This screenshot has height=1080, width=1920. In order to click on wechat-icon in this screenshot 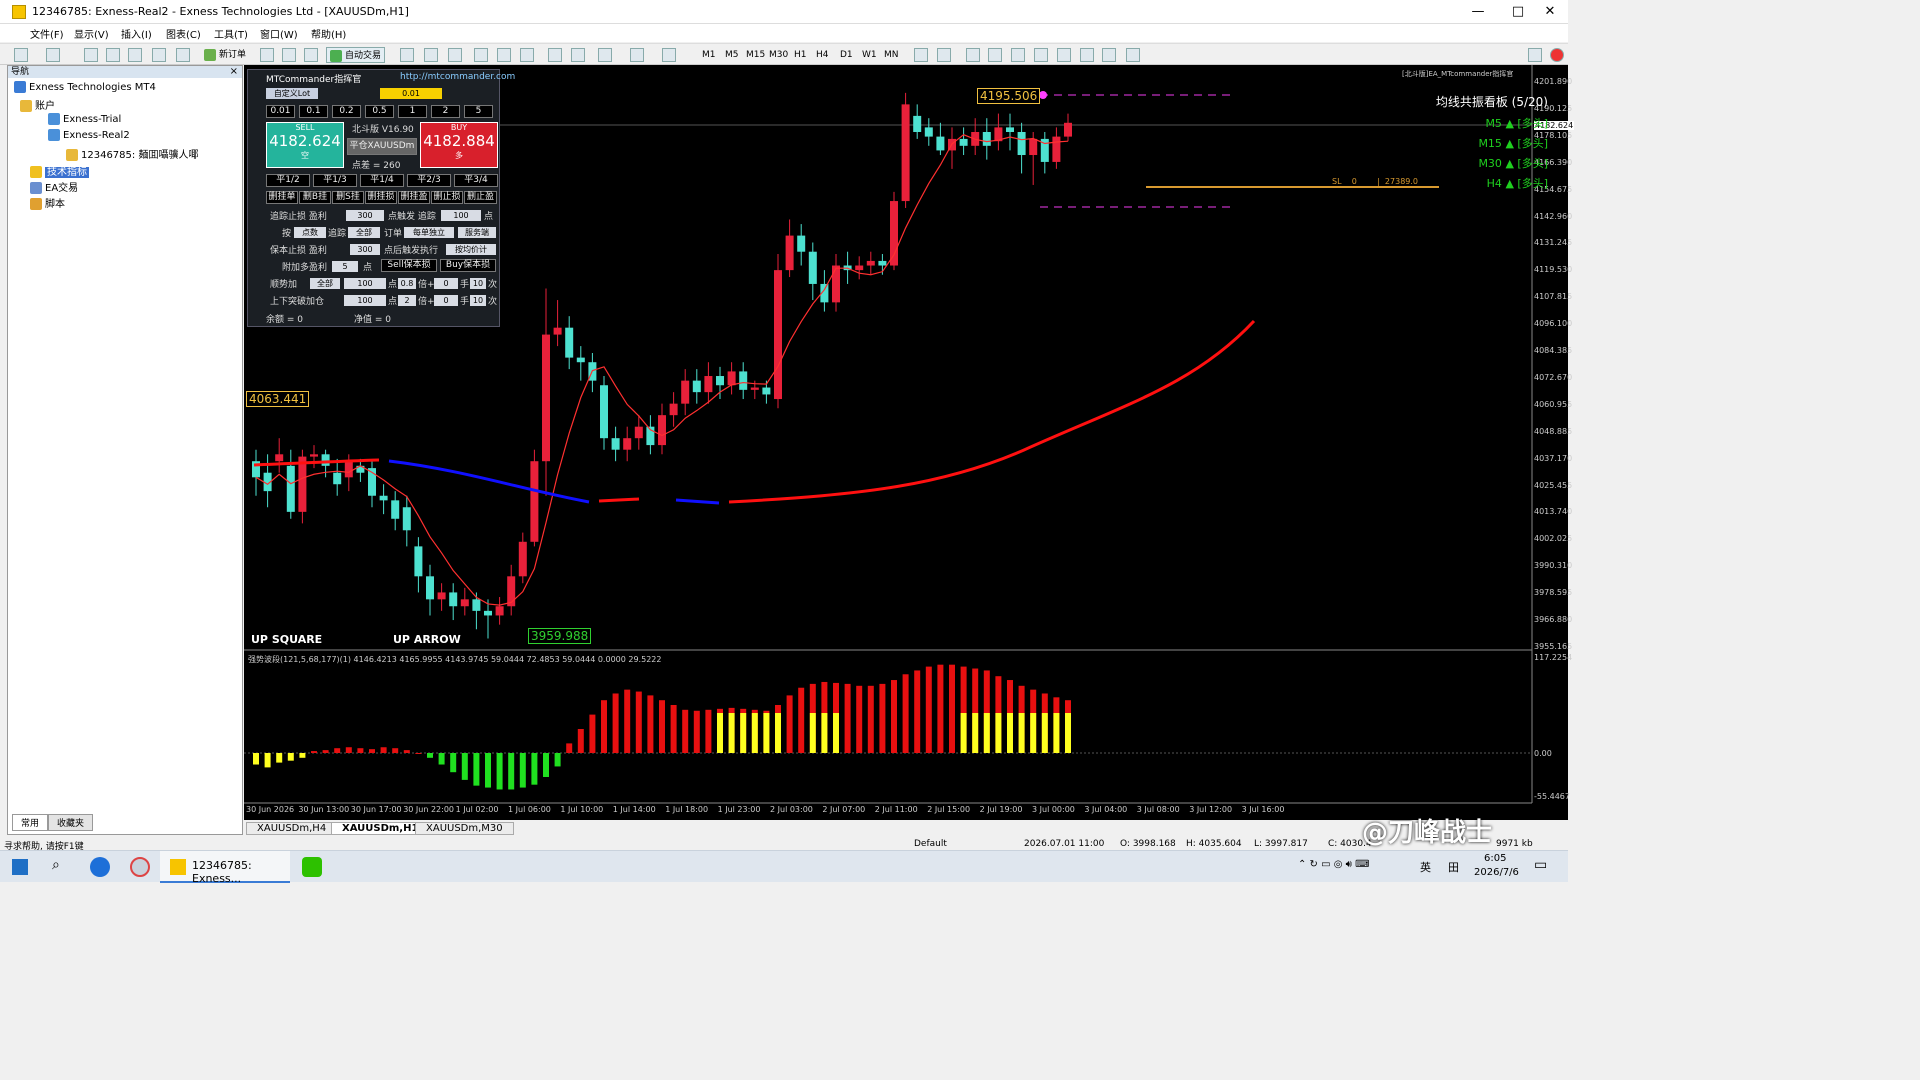, I will do `click(312, 867)`.